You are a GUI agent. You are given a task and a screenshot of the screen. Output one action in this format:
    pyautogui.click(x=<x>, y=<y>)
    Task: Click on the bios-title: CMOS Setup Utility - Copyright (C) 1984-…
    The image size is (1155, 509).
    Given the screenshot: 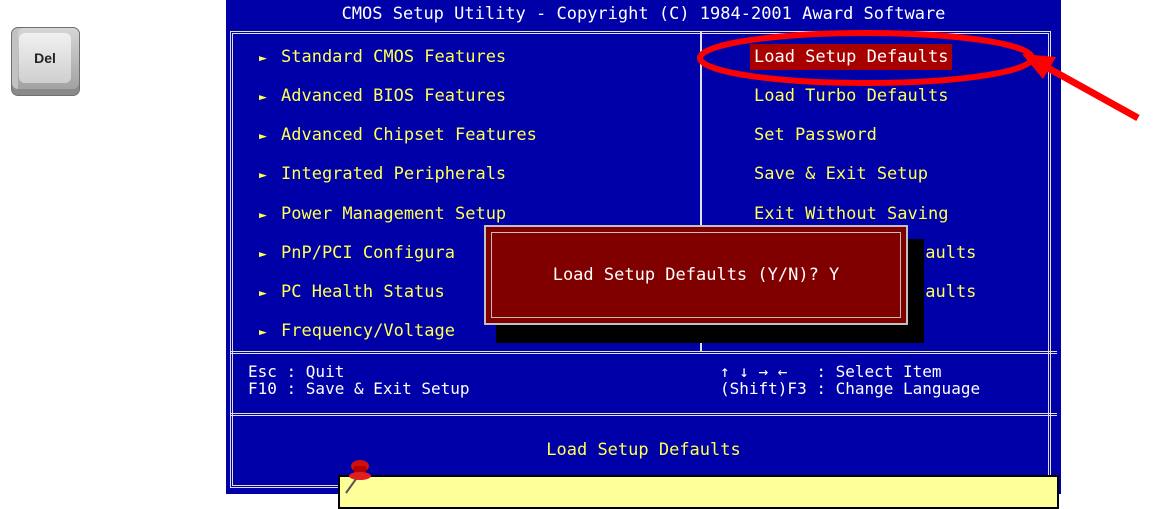 What is the action you would take?
    pyautogui.click(x=643, y=14)
    